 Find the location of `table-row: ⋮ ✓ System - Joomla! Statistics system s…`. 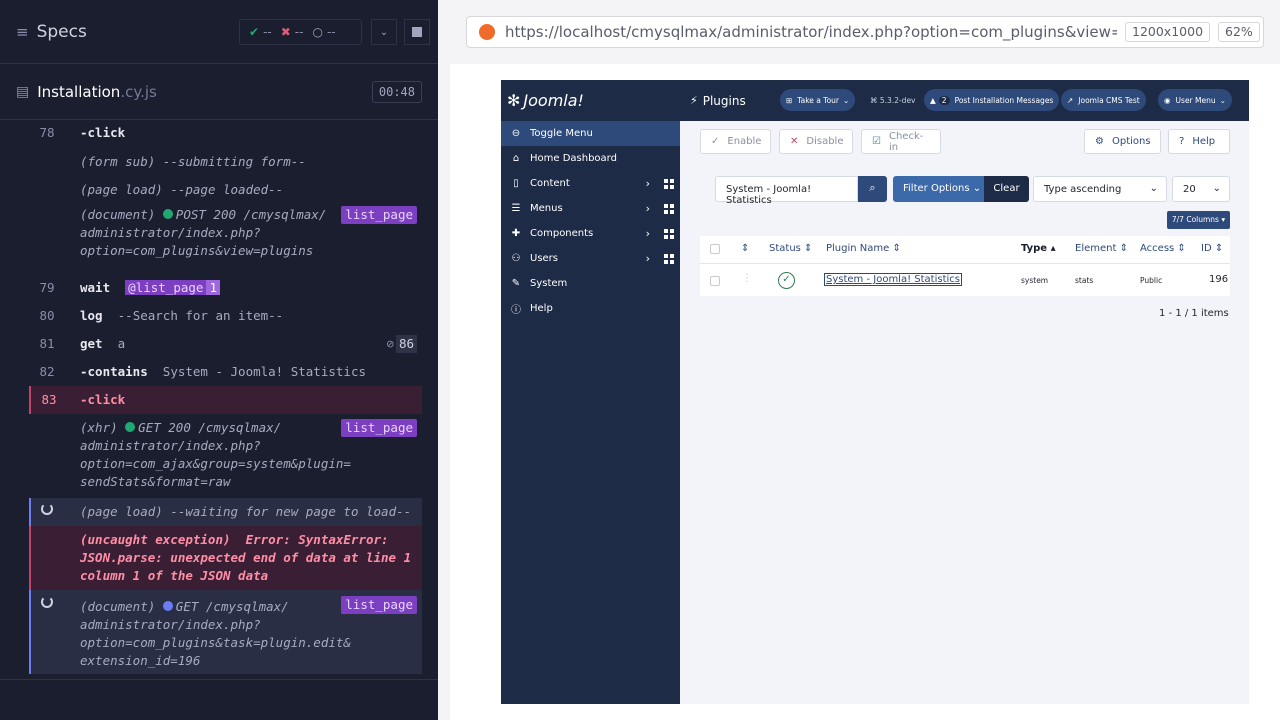

table-row: ⋮ ✓ System - Joomla! Statistics system s… is located at coordinates (965, 280).